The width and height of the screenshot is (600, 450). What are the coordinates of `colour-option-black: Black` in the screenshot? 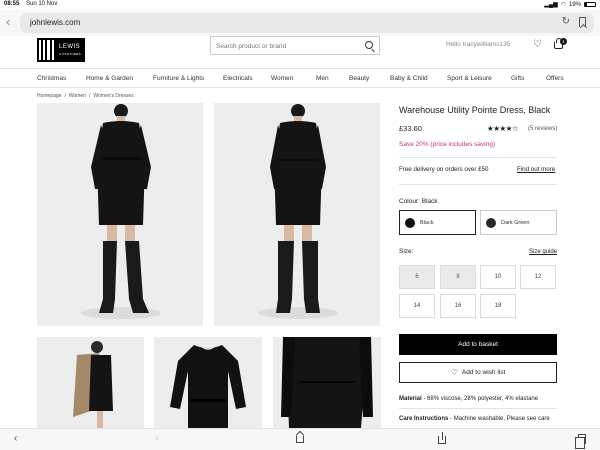 It's located at (437, 222).